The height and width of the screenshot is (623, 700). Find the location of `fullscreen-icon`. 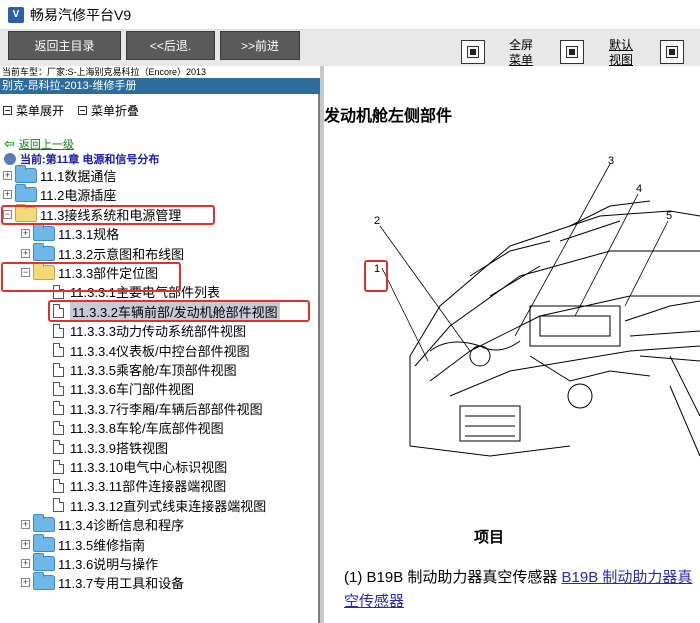

fullscreen-icon is located at coordinates (473, 52).